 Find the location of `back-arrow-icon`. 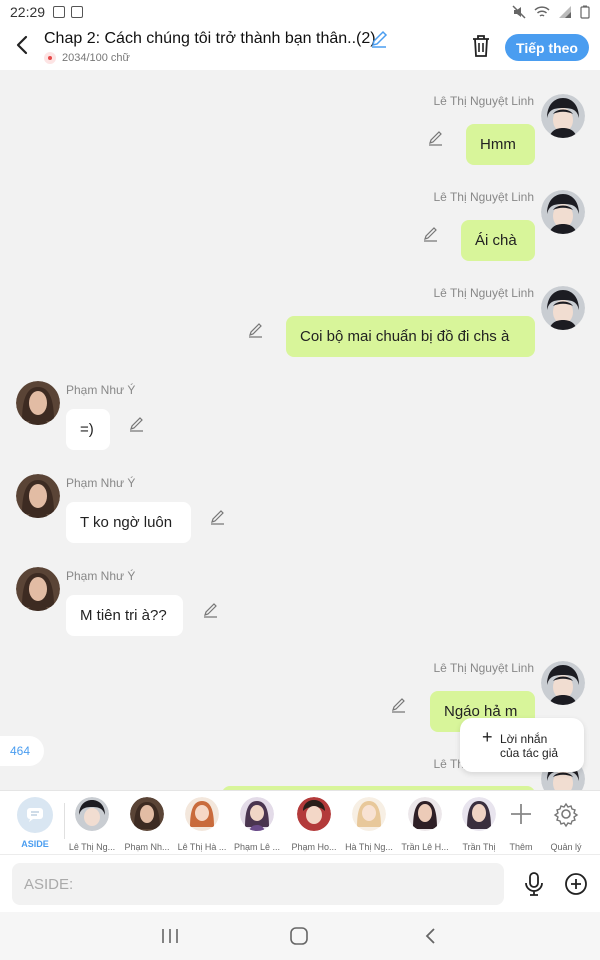

back-arrow-icon is located at coordinates (23, 45).